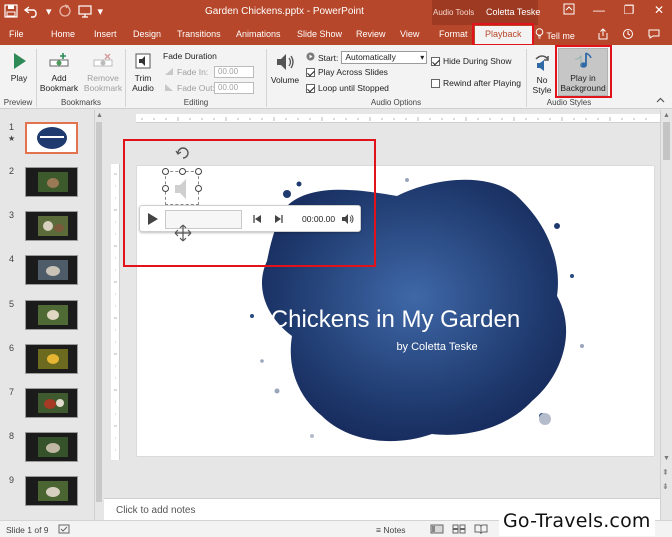 The image size is (672, 537). Describe the element at coordinates (12, 138) in the screenshot. I see `slide-audio-star-icon: ★` at that location.